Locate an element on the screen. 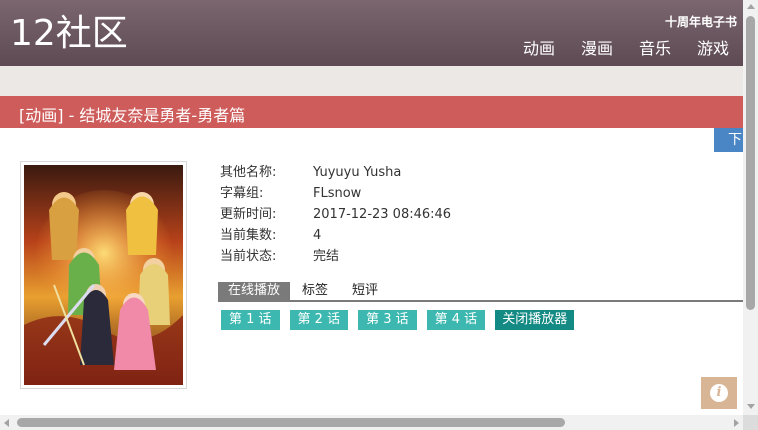  info-value: 4 is located at coordinates (317, 235).